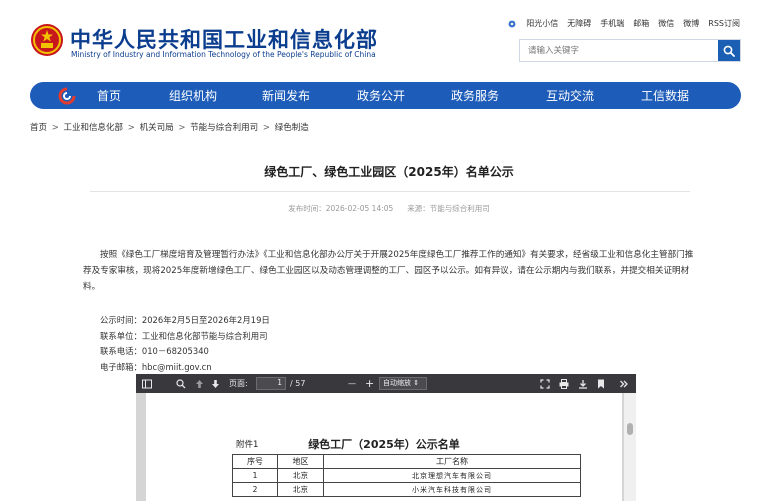  Describe the element at coordinates (67, 96) in the screenshot. I see `miit-logo-icon` at that location.